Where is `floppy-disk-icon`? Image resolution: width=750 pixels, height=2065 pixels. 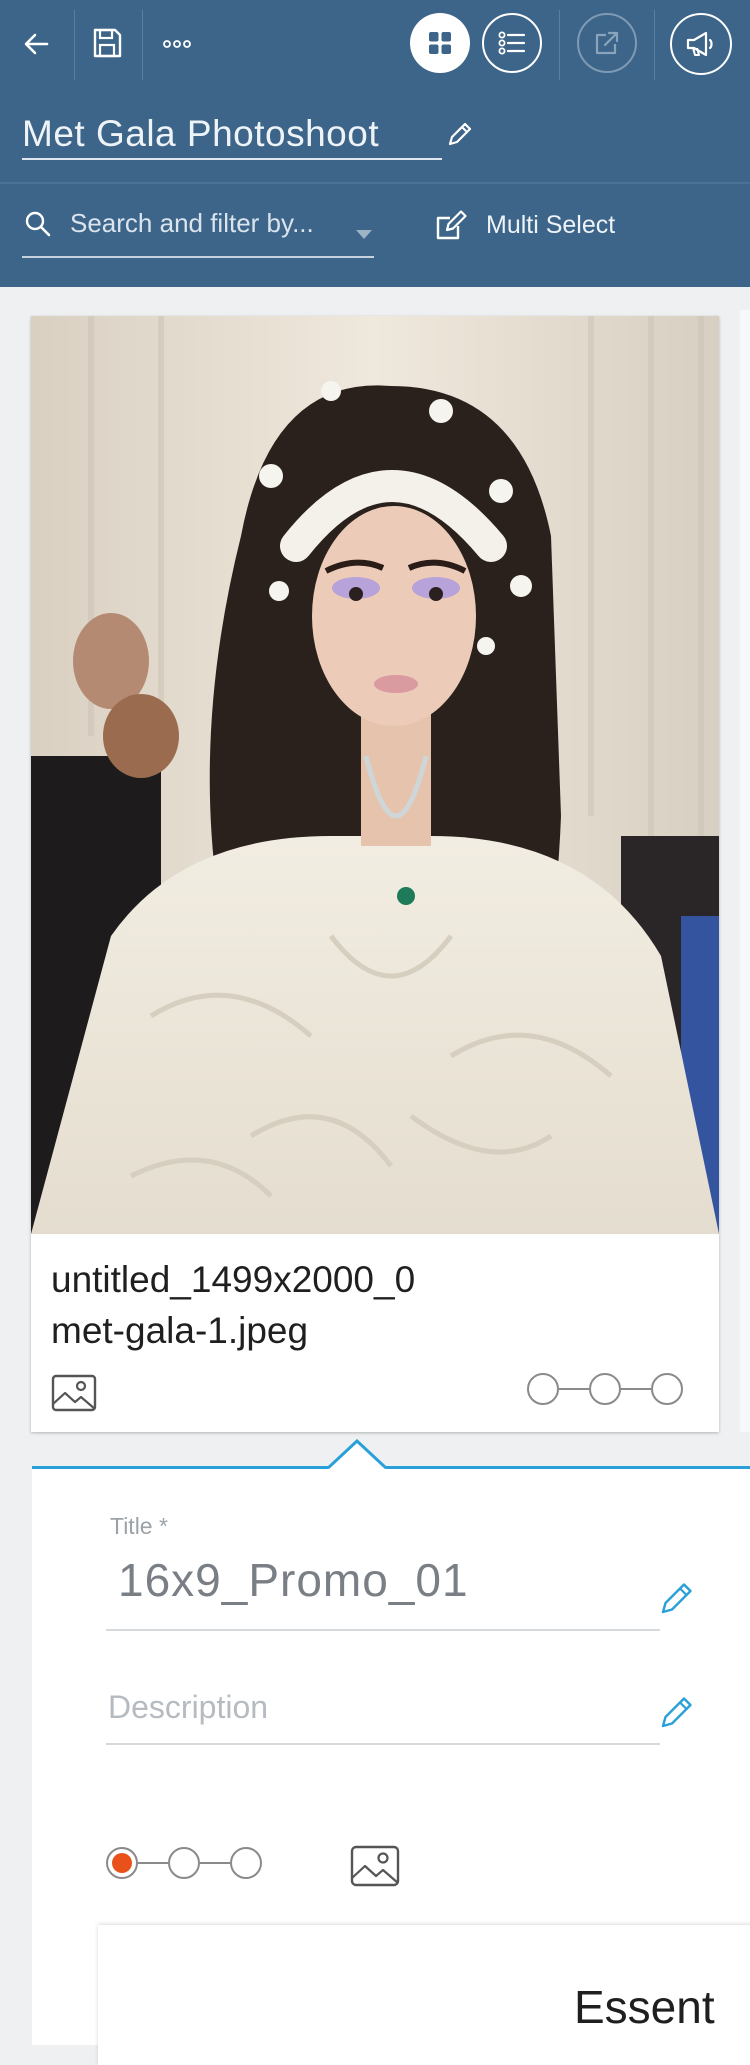 floppy-disk-icon is located at coordinates (107, 43).